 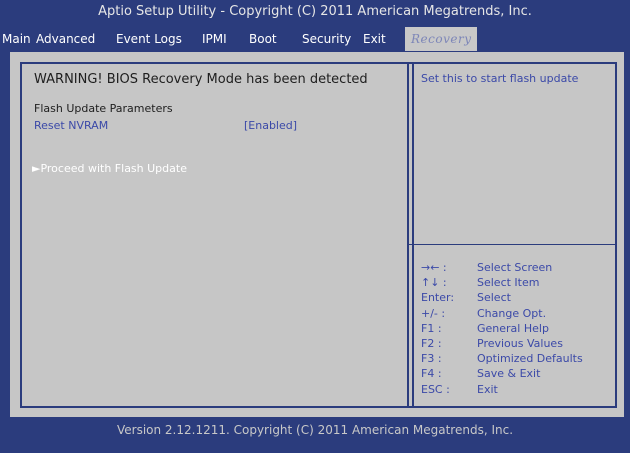 What do you see at coordinates (502, 389) in the screenshot?
I see `key-row: ESC : Exit` at bounding box center [502, 389].